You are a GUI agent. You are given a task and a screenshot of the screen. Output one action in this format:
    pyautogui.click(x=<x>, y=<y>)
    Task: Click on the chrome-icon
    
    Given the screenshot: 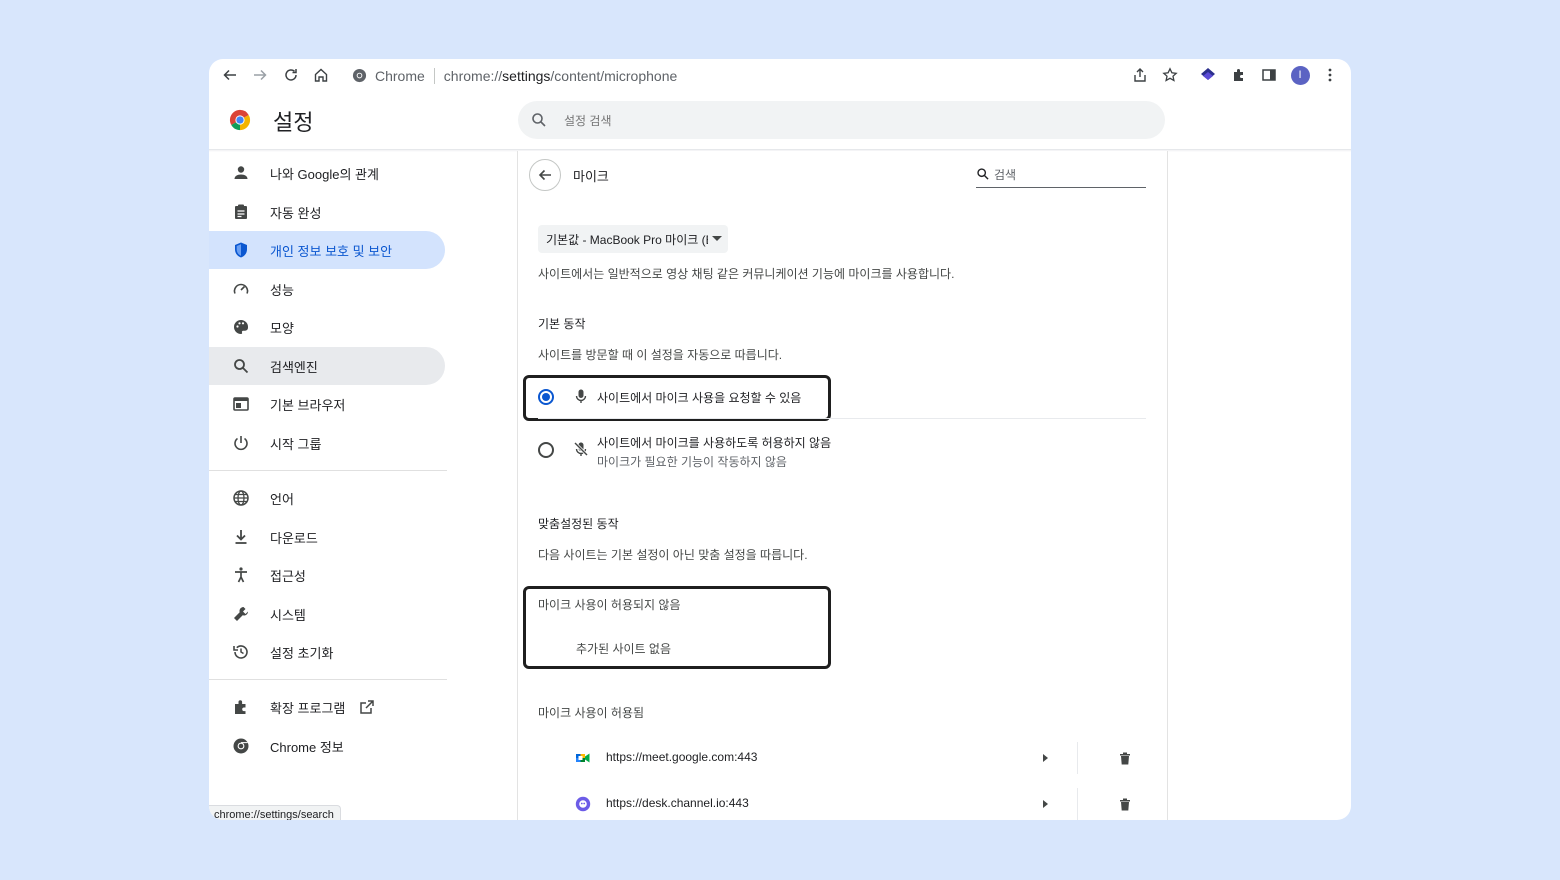 What is the action you would take?
    pyautogui.click(x=241, y=746)
    